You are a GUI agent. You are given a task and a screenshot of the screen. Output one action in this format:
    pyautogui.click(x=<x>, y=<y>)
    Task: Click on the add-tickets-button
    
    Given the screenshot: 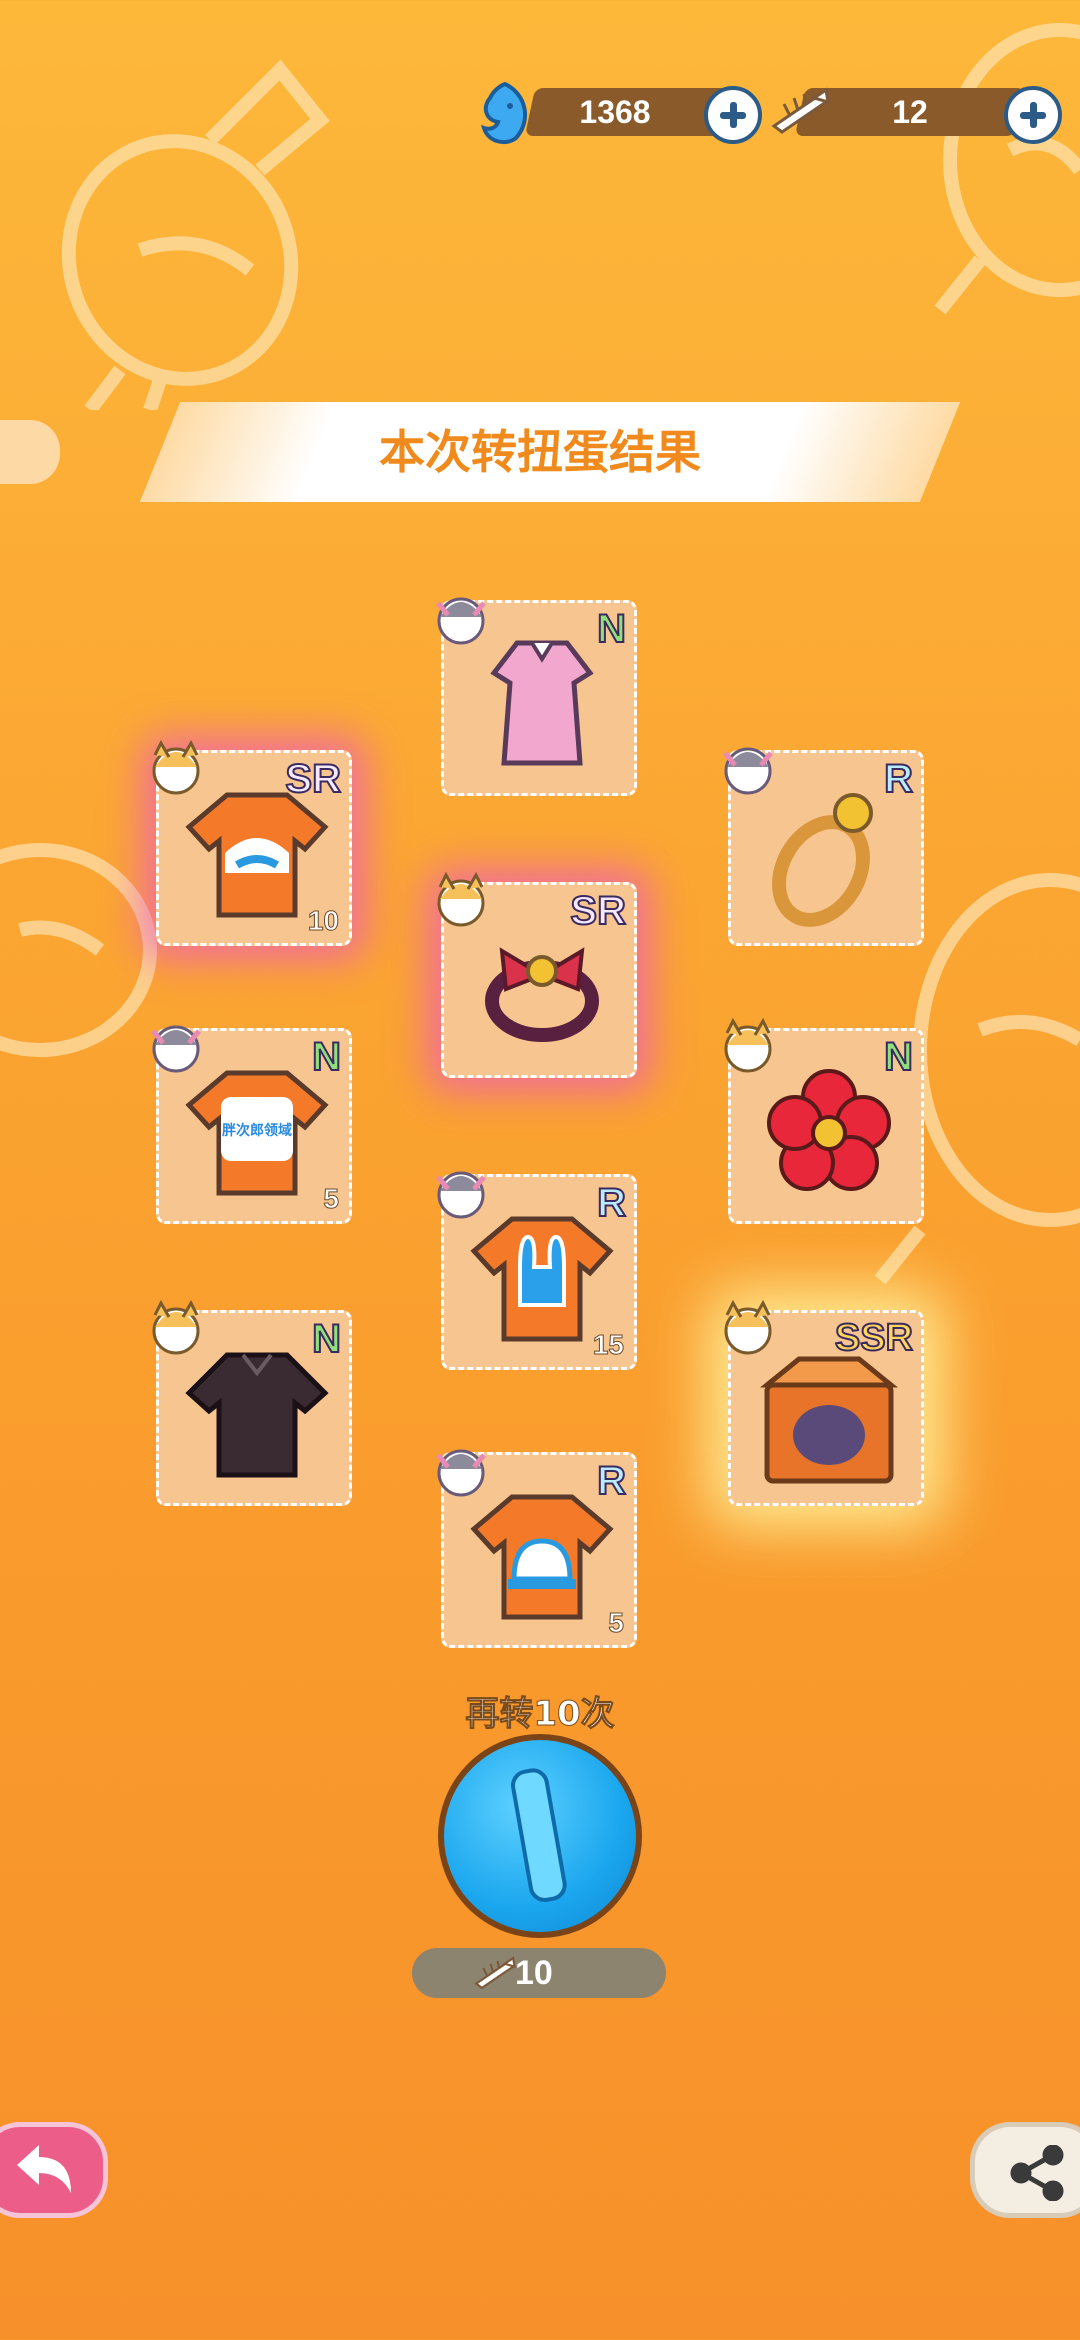 What is the action you would take?
    pyautogui.click(x=1033, y=115)
    